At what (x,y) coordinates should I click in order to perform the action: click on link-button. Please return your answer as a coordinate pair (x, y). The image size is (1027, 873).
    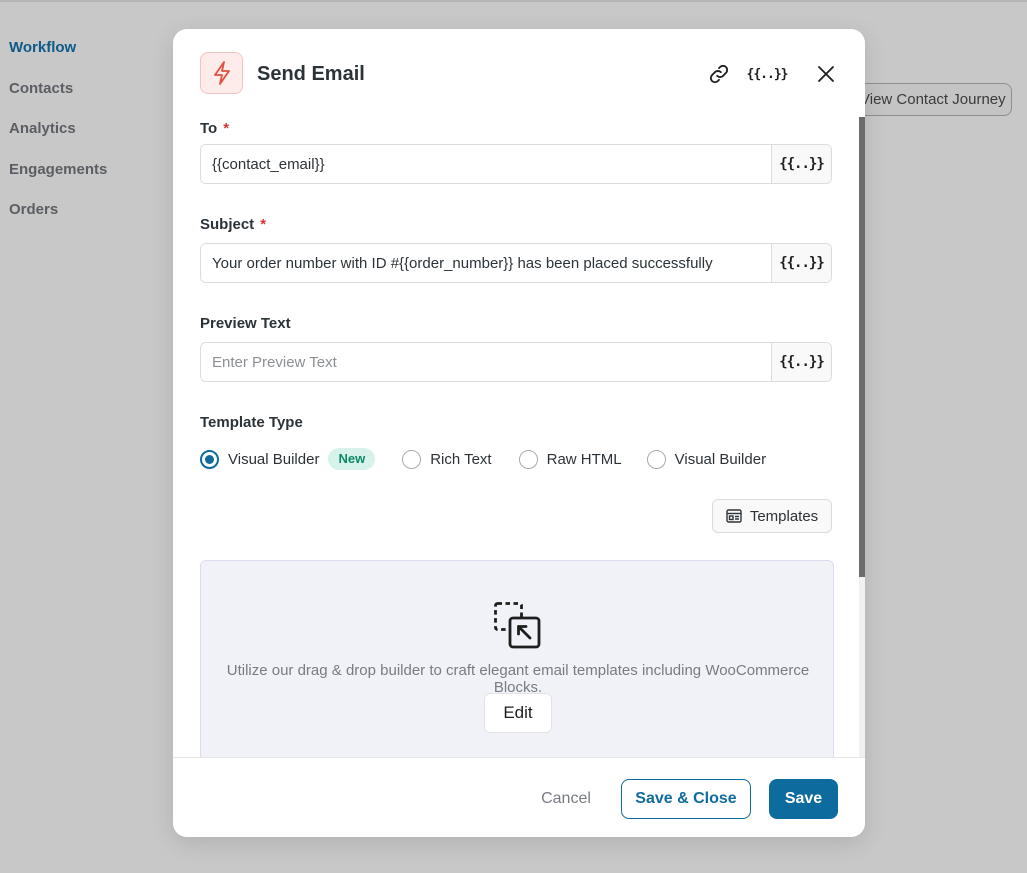
    Looking at the image, I should click on (719, 74).